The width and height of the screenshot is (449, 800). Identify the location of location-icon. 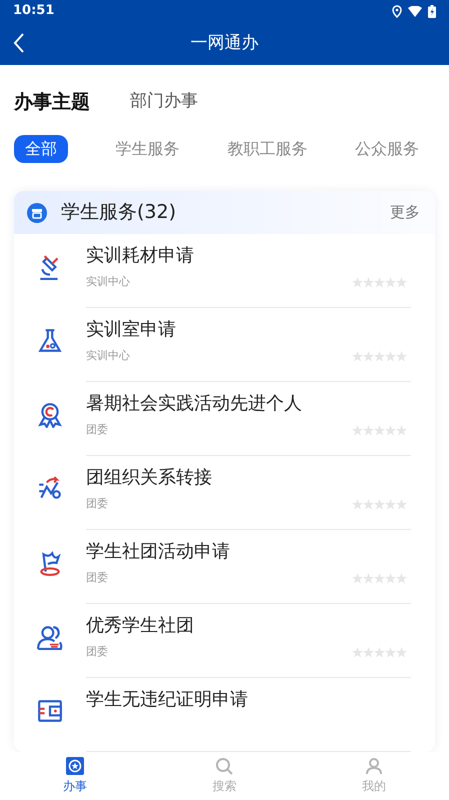
(397, 11).